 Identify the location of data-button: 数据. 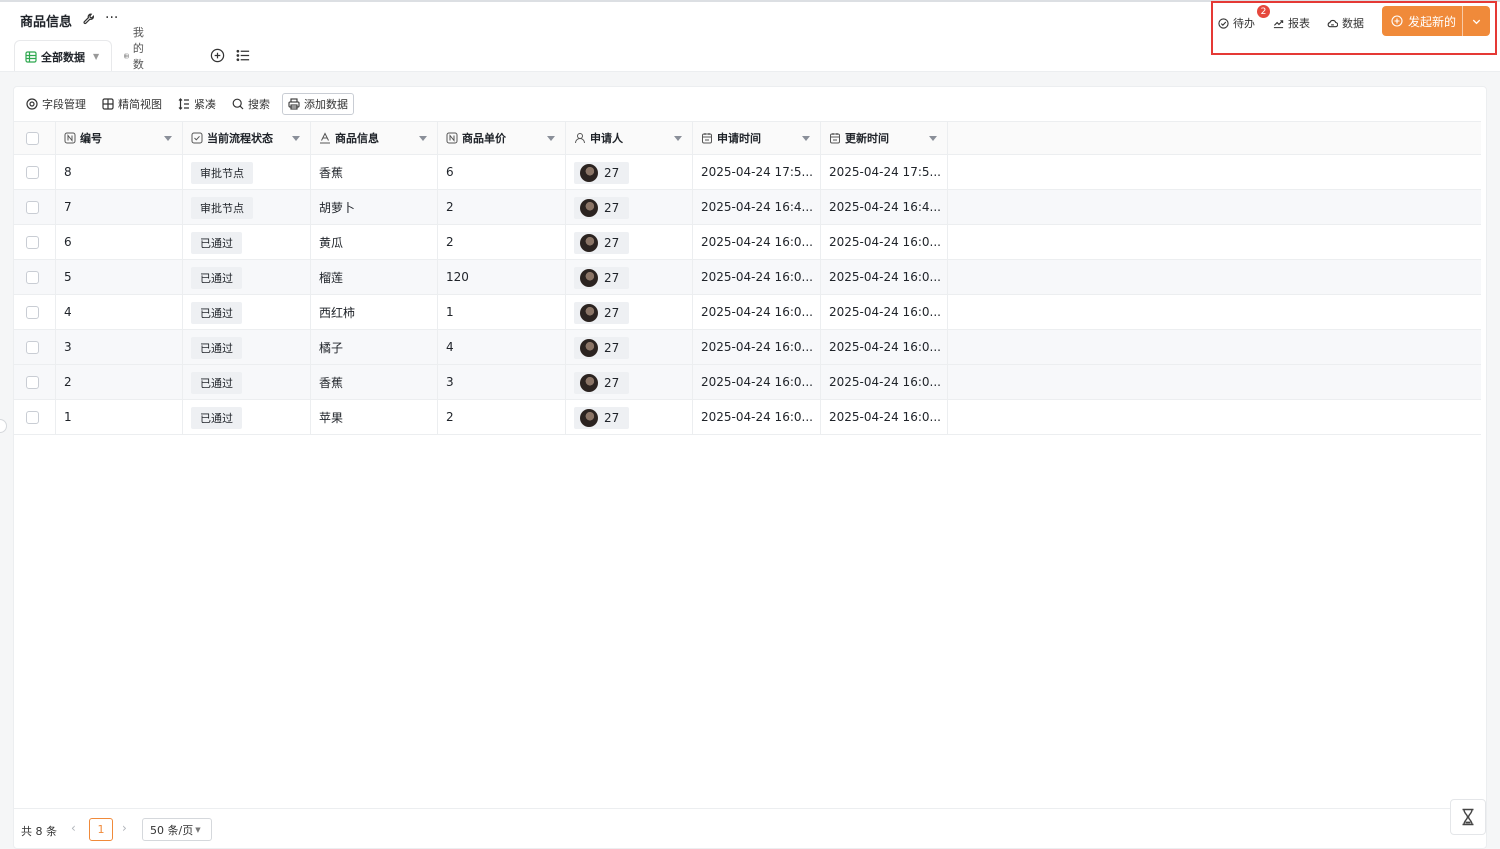
(1345, 23).